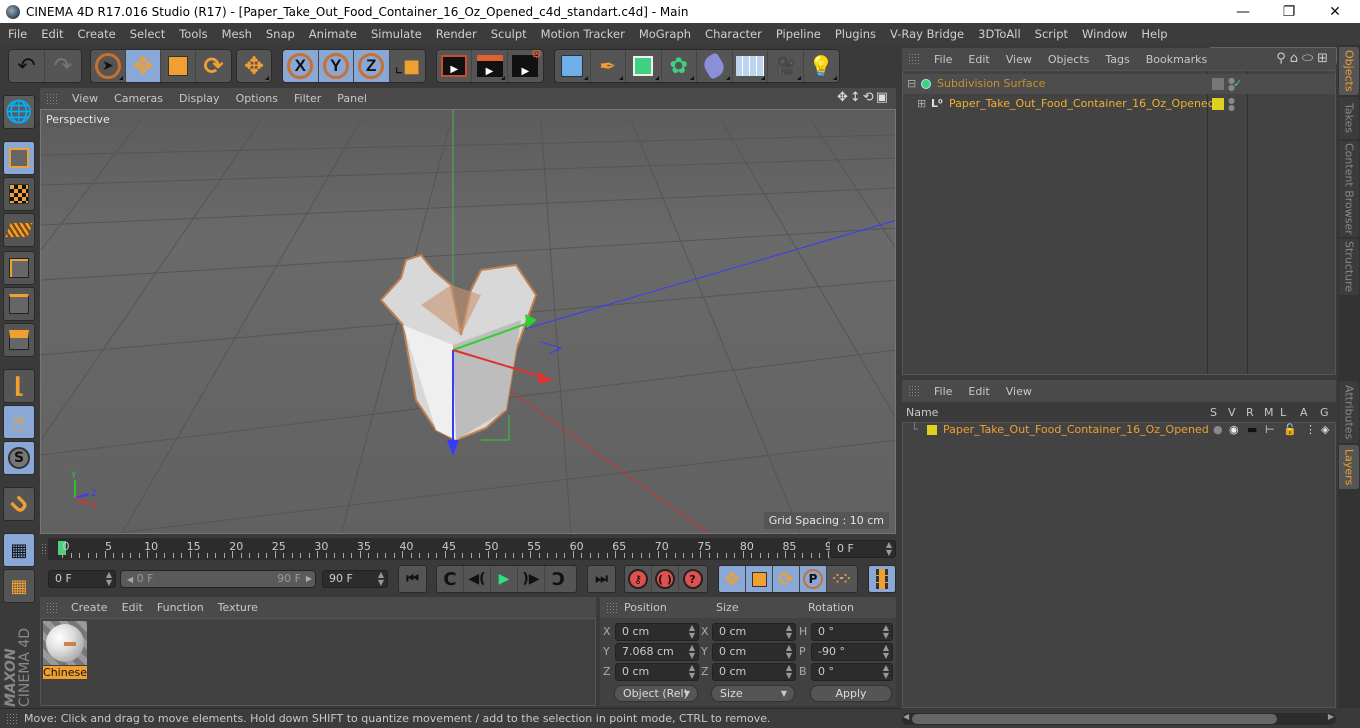  What do you see at coordinates (927, 34) in the screenshot?
I see `menu-vray-bridge: V-Ray Bridge` at bounding box center [927, 34].